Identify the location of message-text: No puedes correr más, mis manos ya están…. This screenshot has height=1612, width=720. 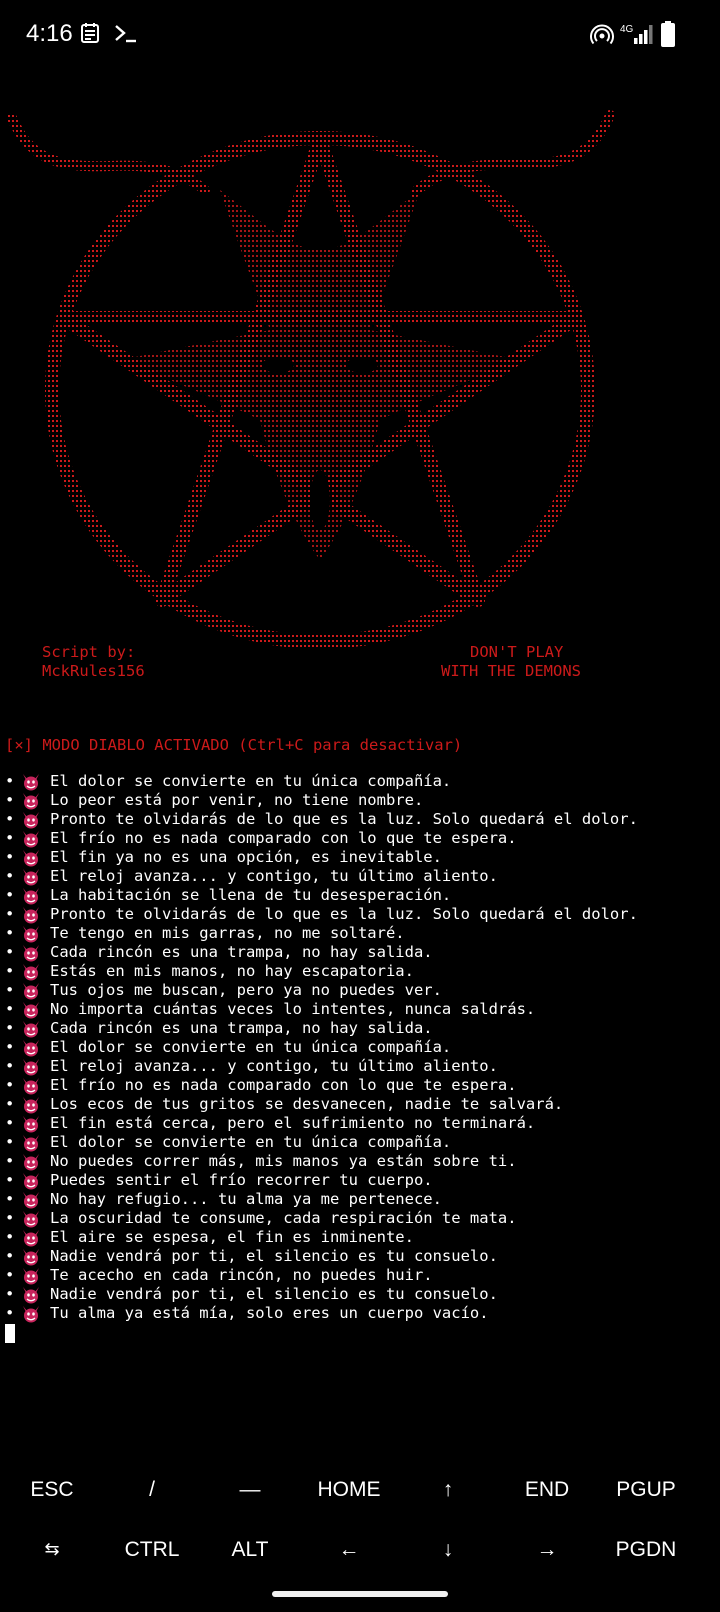
(283, 1161).